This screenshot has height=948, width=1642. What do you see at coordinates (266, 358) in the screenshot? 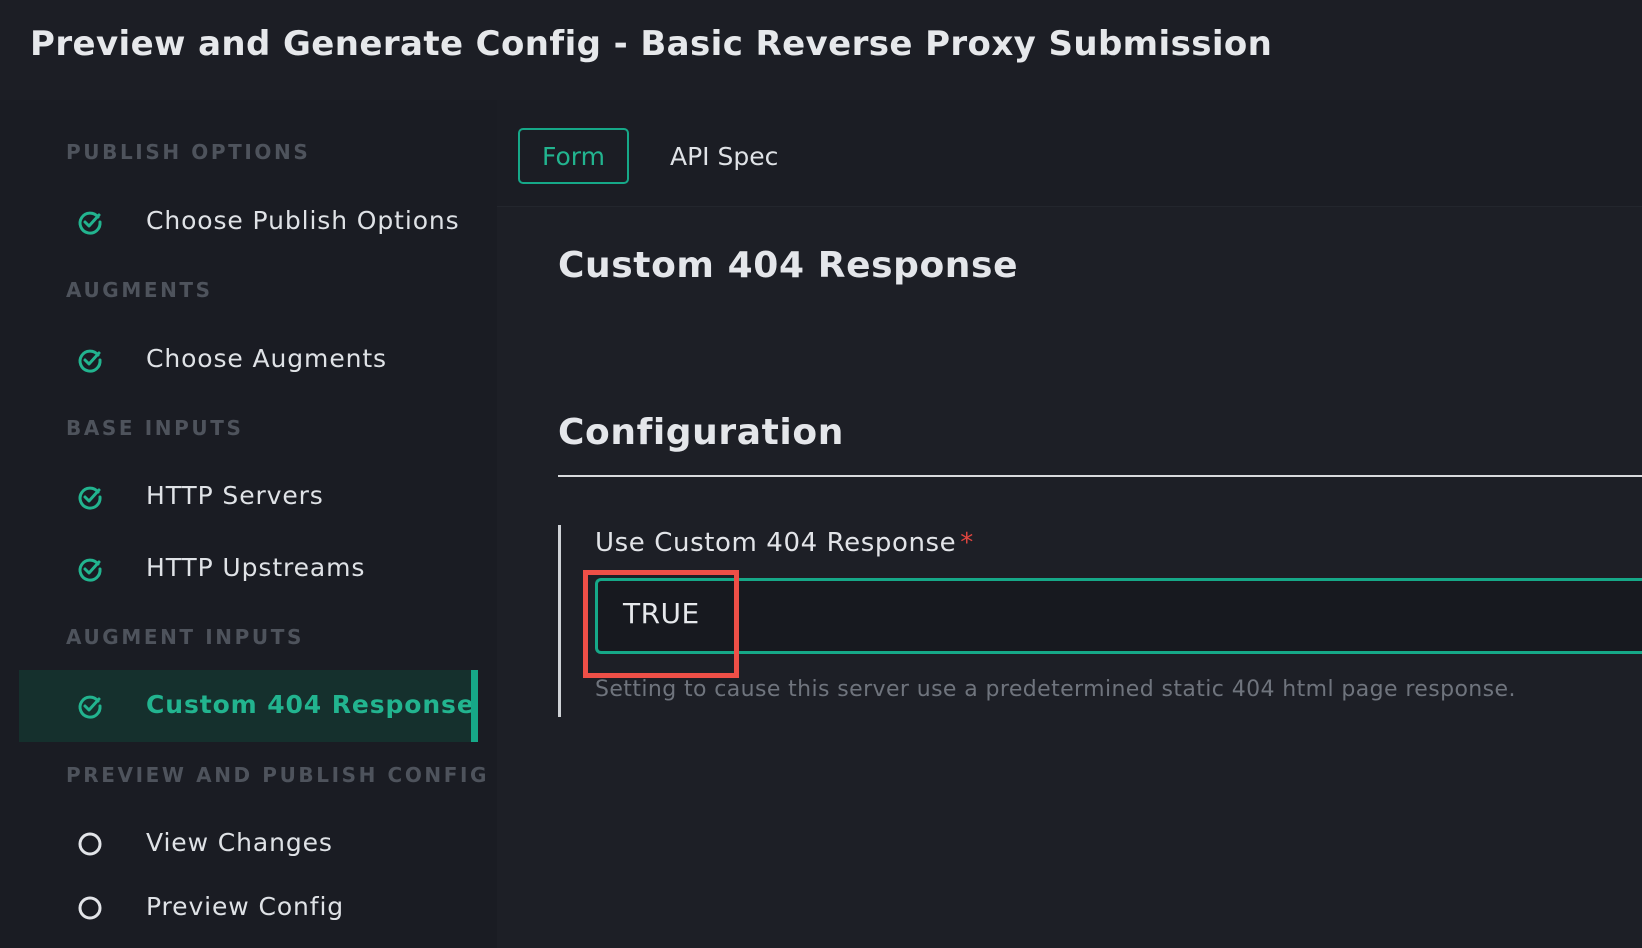
I see `sidebar-item-label: Choose Augments` at bounding box center [266, 358].